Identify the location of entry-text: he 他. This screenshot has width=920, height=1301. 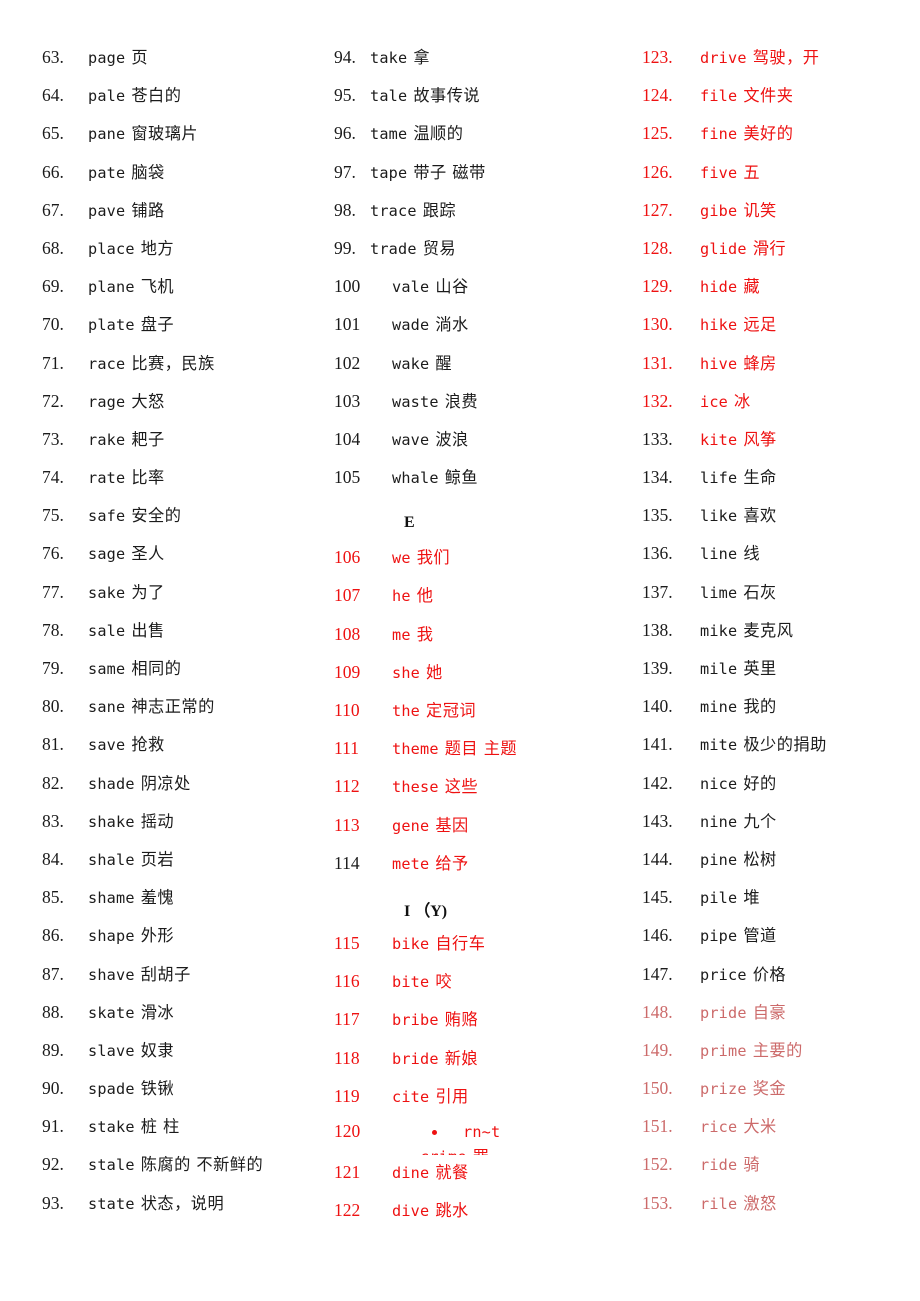
(412, 594).